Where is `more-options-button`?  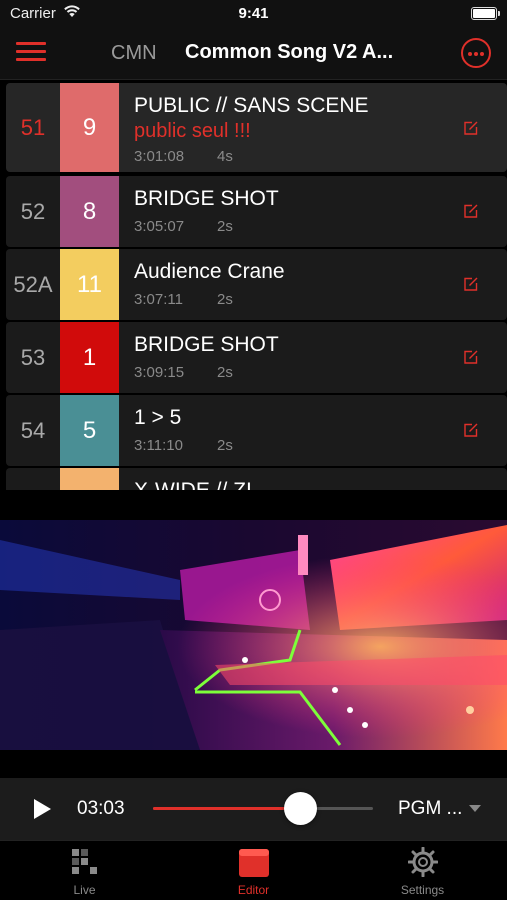 more-options-button is located at coordinates (476, 53).